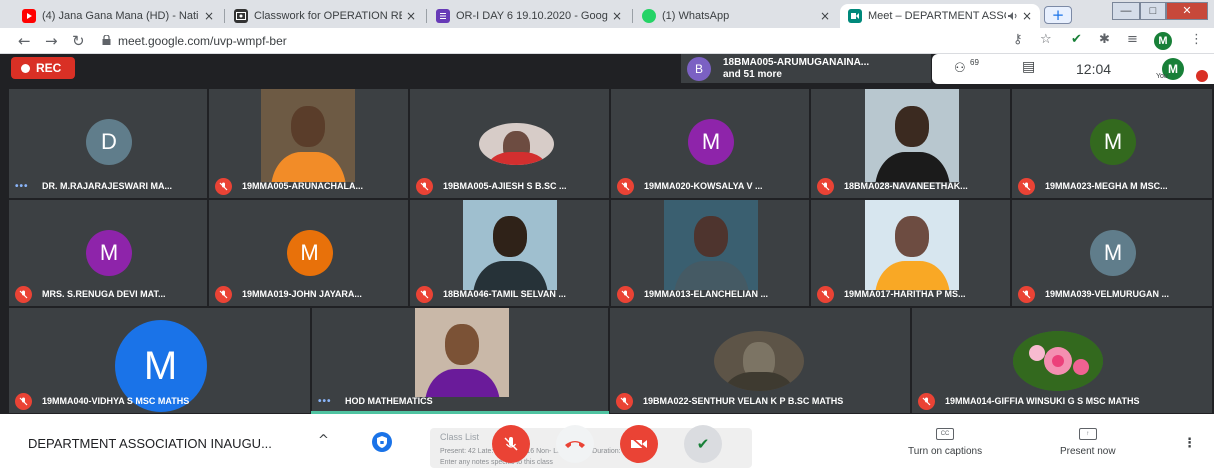 Image resolution: width=1214 pixels, height=468 pixels. What do you see at coordinates (460, 360) in the screenshot?
I see `participant-tile: ••• HOD MATHEMATICS` at bounding box center [460, 360].